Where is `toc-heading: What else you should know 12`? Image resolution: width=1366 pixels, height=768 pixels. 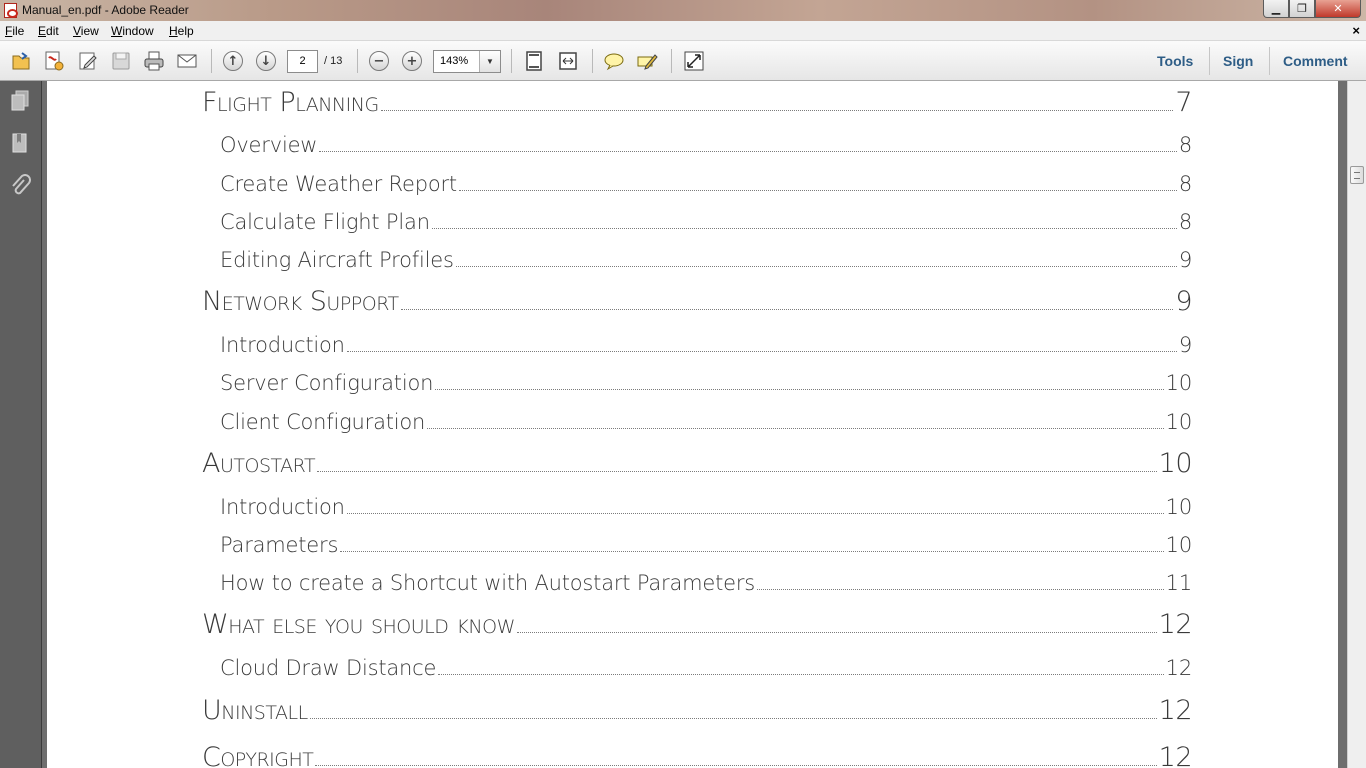
toc-heading: What else you should know 12 is located at coordinates (697, 624).